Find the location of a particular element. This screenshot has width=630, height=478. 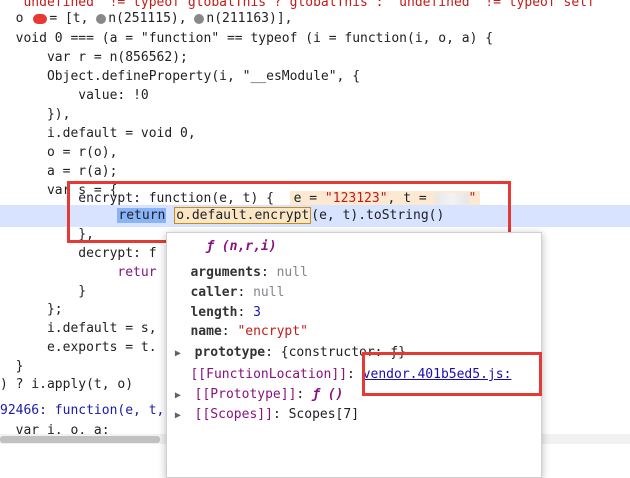

popover-row-expandable: ▶ prototype: {constructor: ƒ} is located at coordinates (354, 353).